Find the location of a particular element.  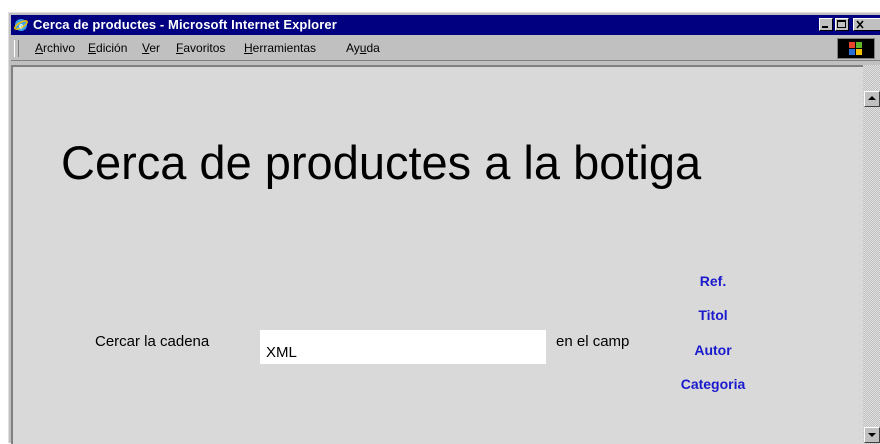

menu-grip is located at coordinates (16, 48).